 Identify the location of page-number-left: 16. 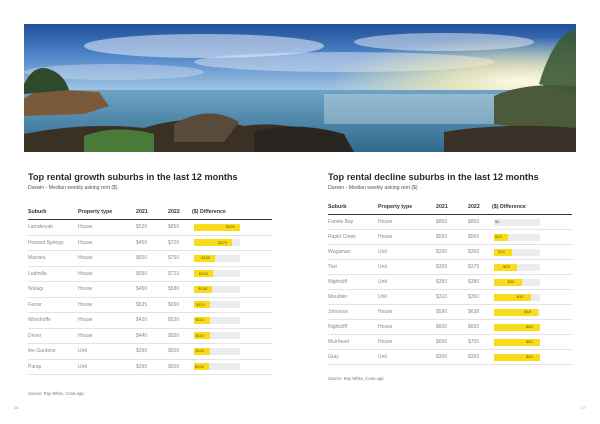
(16, 407).